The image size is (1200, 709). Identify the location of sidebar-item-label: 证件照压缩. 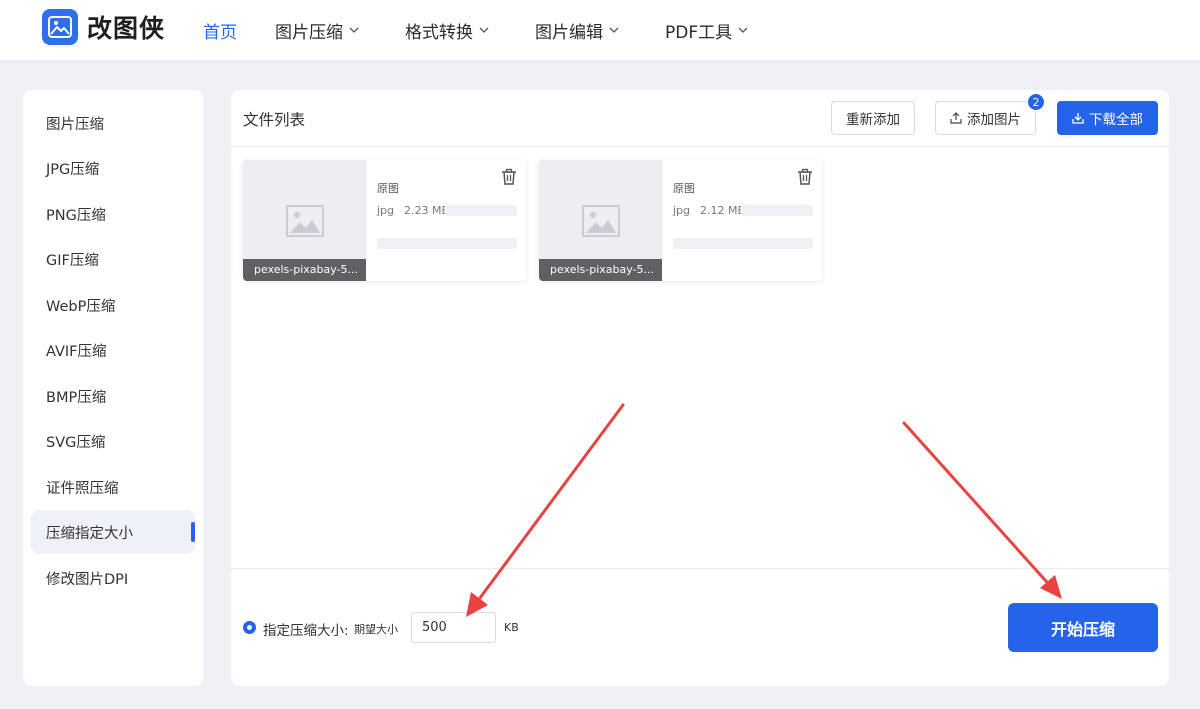
(82, 488).